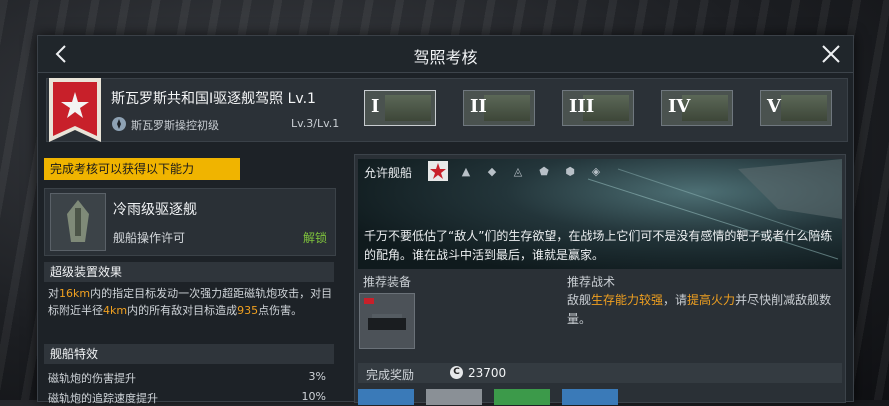 This screenshot has width=889, height=406. What do you see at coordinates (466, 171) in the screenshot?
I see `class-frigate-icon: ▲` at bounding box center [466, 171].